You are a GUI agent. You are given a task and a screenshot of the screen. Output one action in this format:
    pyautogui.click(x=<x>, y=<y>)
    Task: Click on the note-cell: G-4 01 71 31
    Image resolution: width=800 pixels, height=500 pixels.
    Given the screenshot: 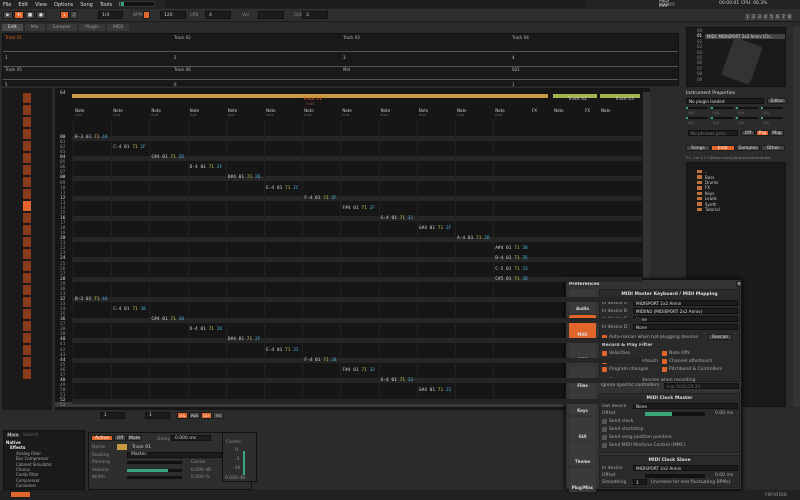 What is the action you would take?
    pyautogui.click(x=397, y=218)
    